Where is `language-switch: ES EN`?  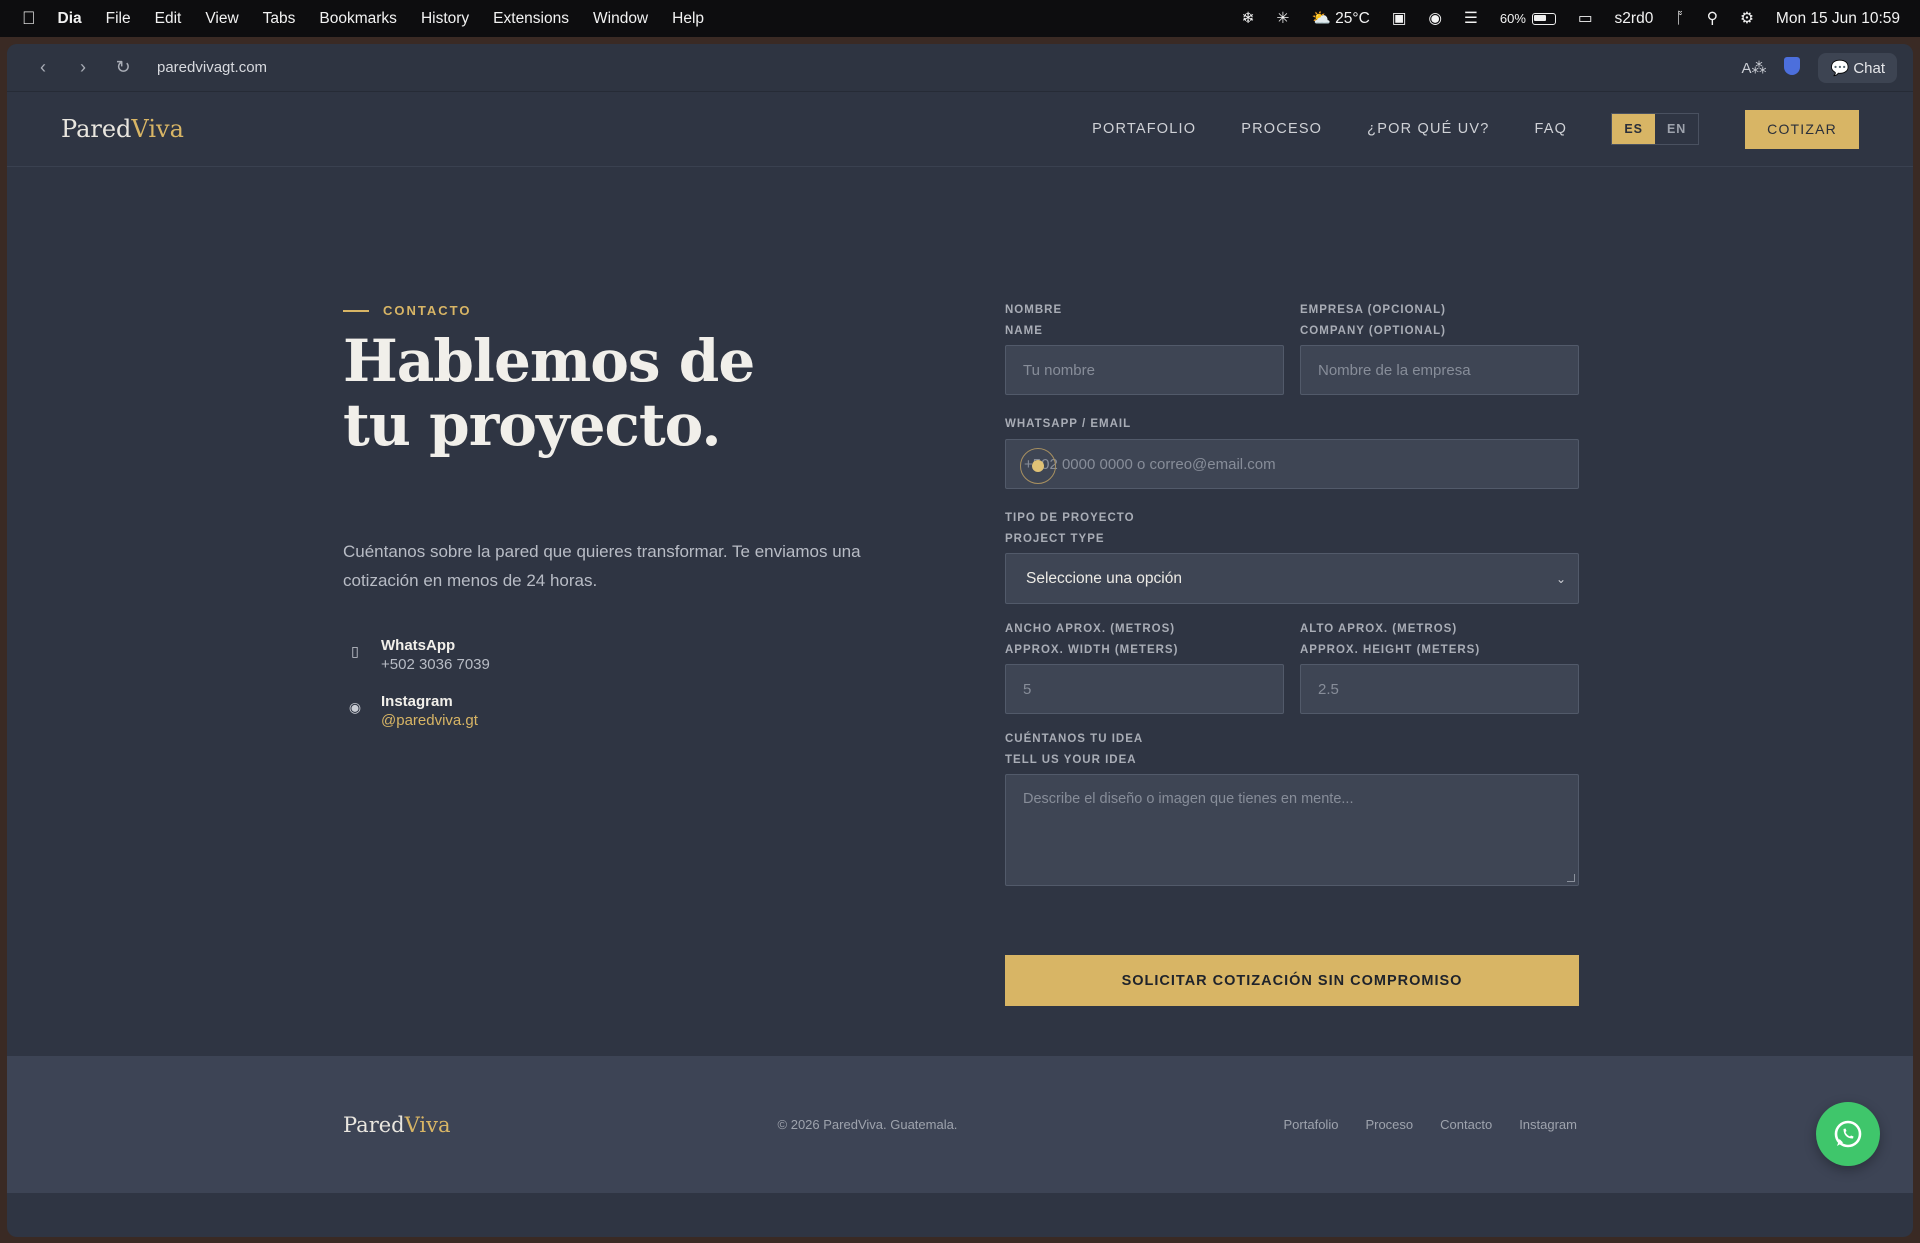
language-switch: ES EN is located at coordinates (1655, 129).